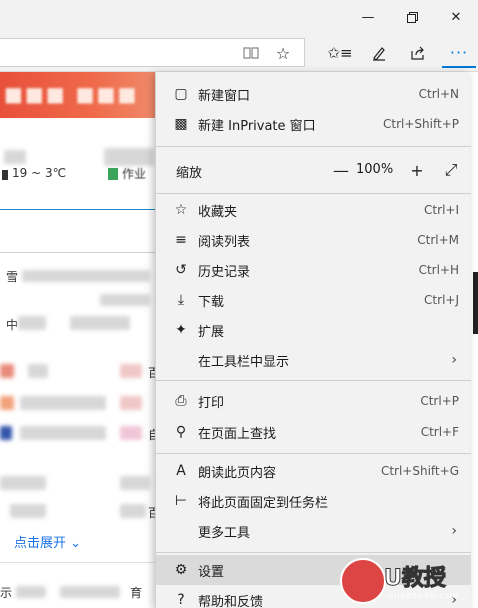 The width and height of the screenshot is (478, 608). What do you see at coordinates (439, 401) in the screenshot?
I see `menu-item-shortcut: Ctrl+P` at bounding box center [439, 401].